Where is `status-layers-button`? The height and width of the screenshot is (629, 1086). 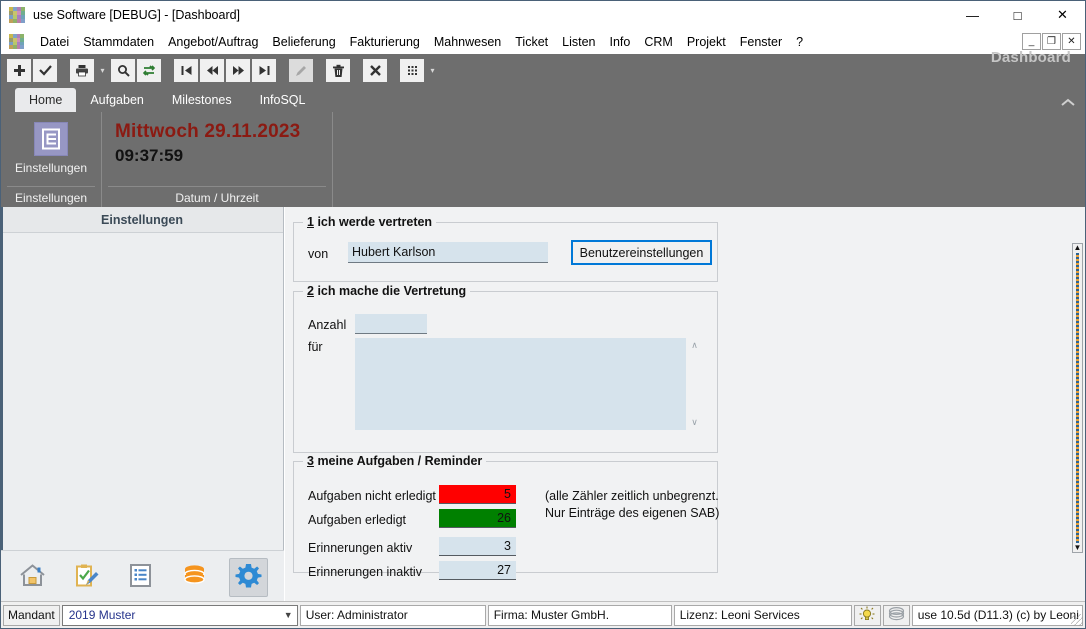 status-layers-button is located at coordinates (896, 615).